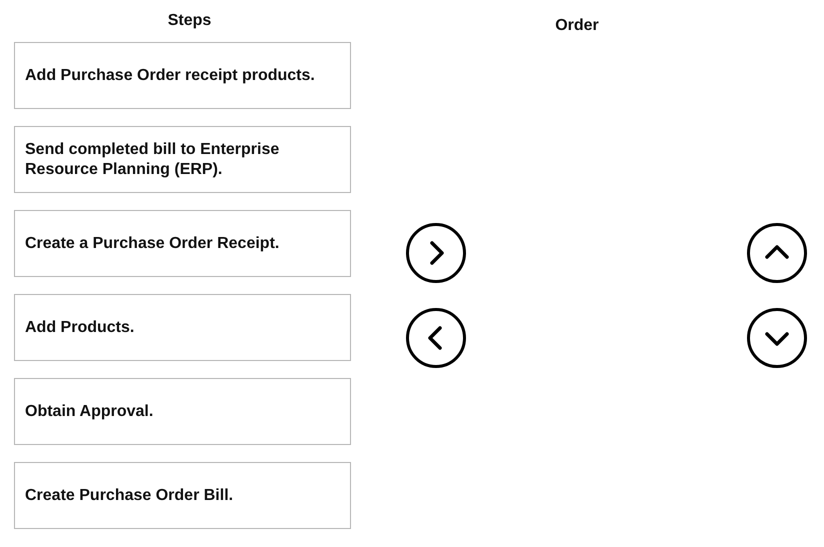 Image resolution: width=824 pixels, height=547 pixels. I want to click on steps-heading: Steps, so click(189, 21).